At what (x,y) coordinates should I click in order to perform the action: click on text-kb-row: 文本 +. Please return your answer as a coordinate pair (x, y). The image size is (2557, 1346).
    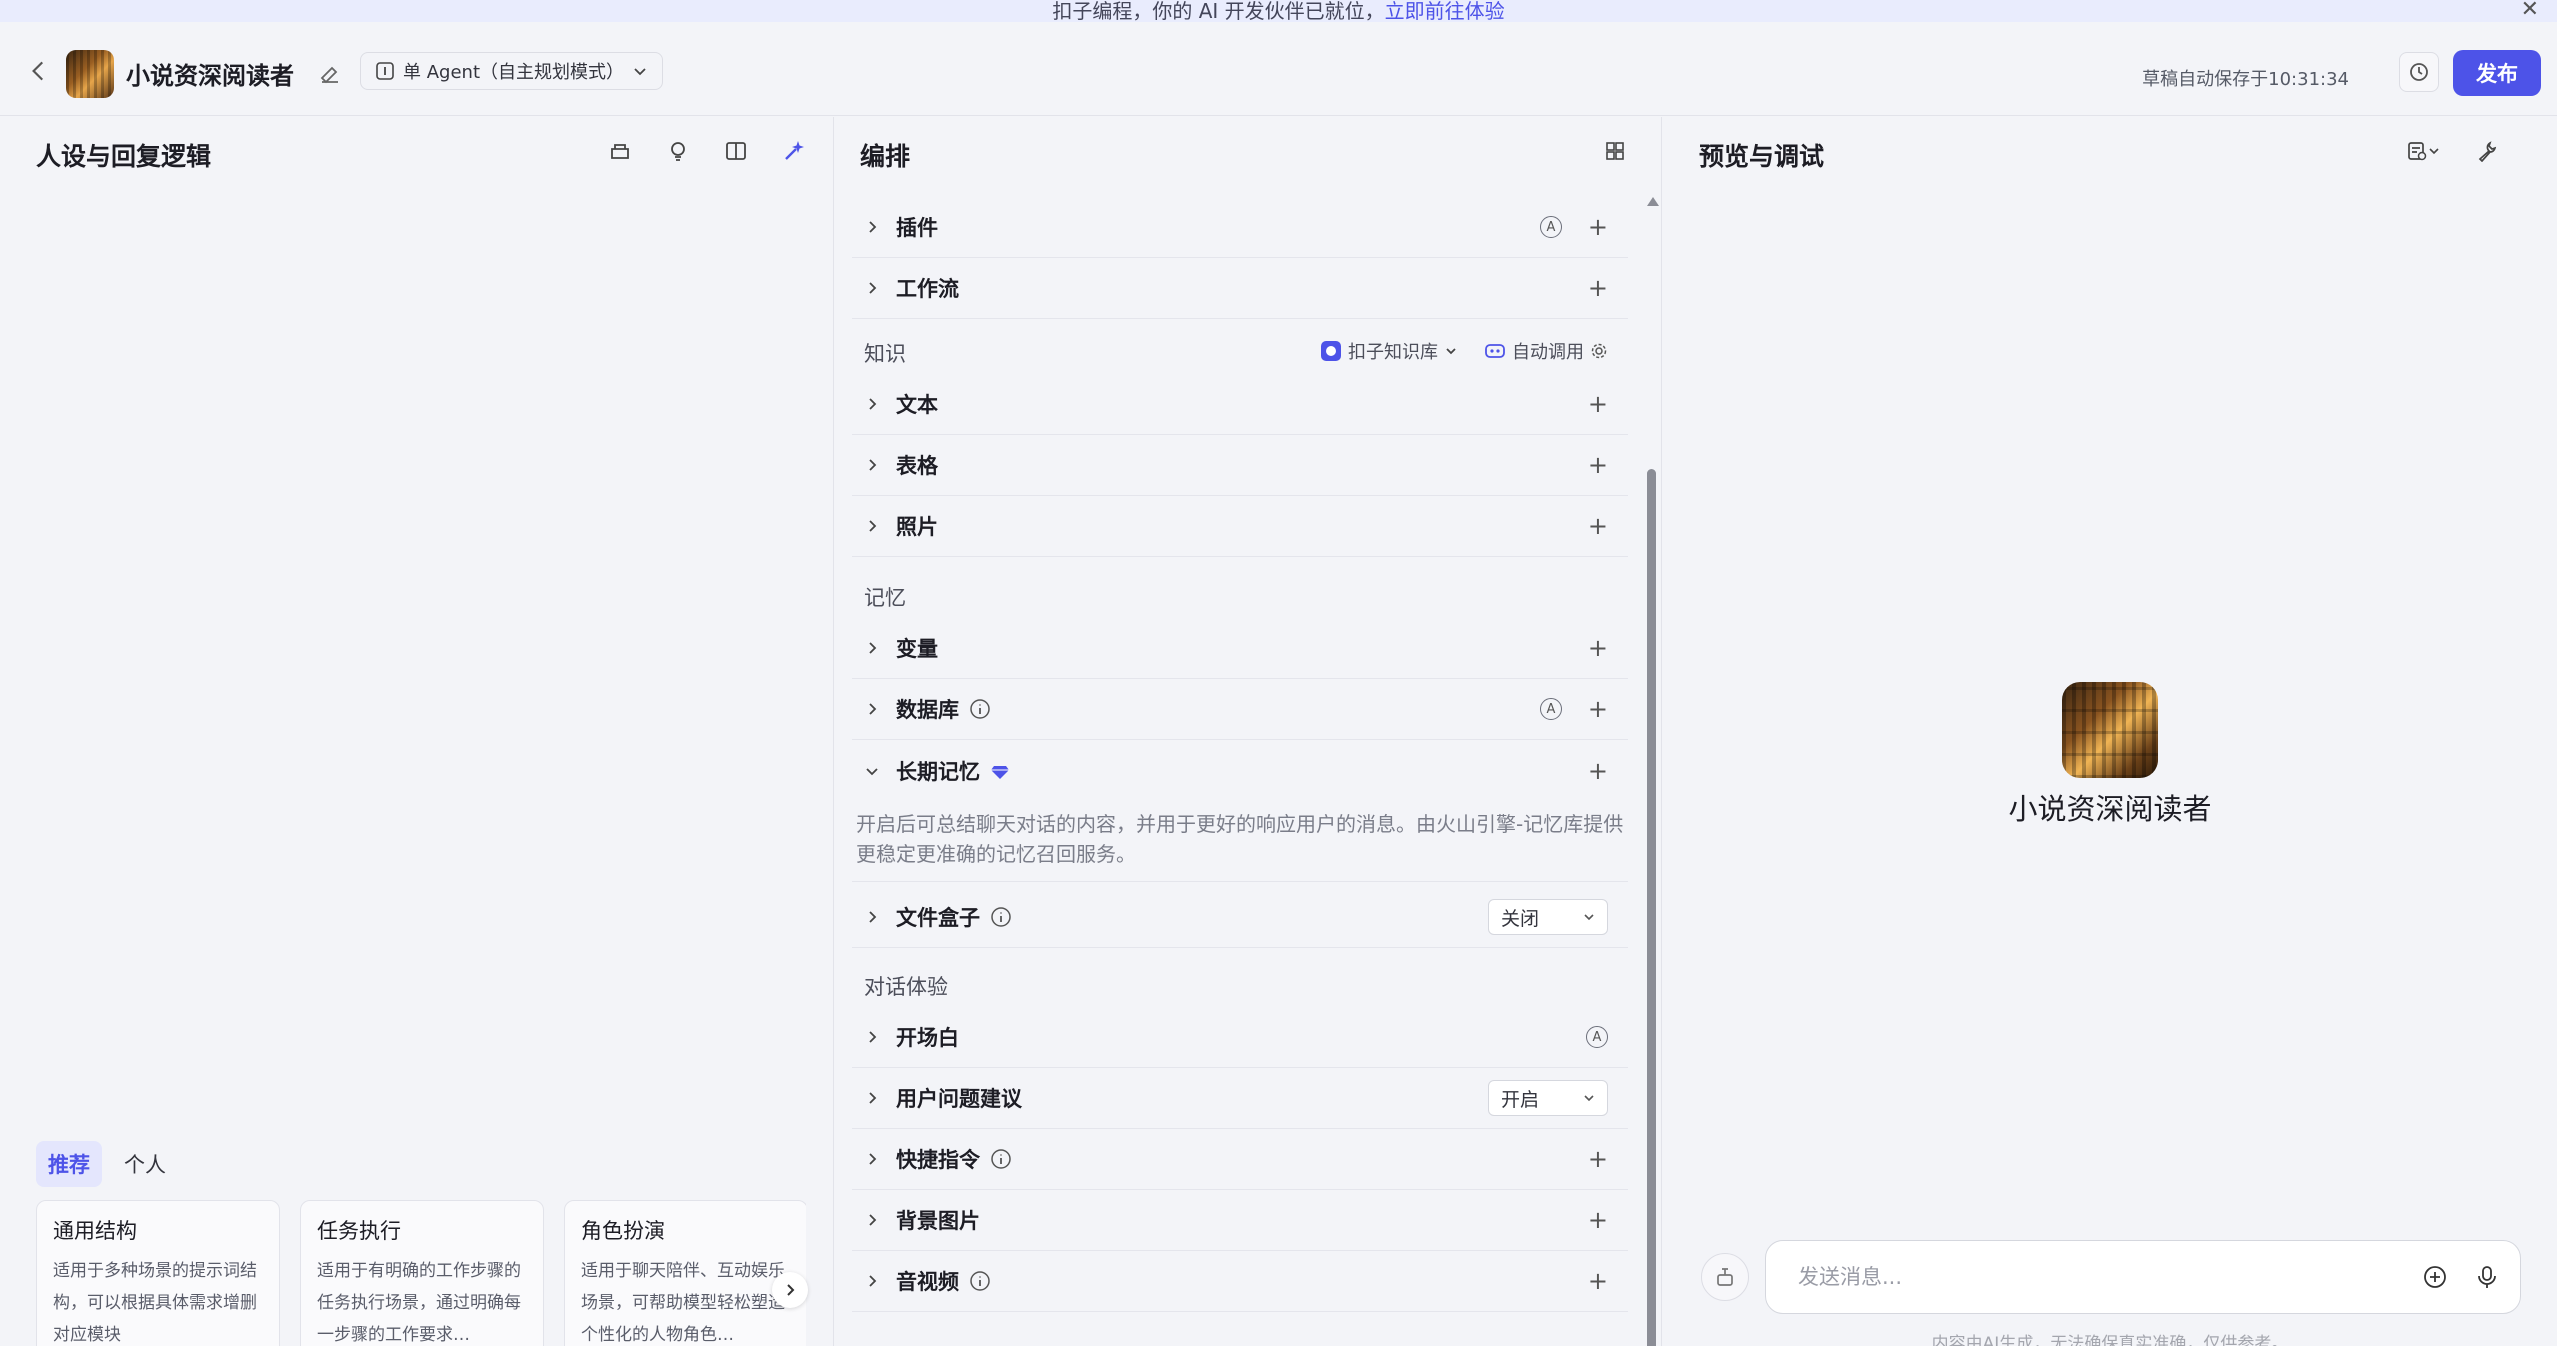
    Looking at the image, I should click on (1240, 404).